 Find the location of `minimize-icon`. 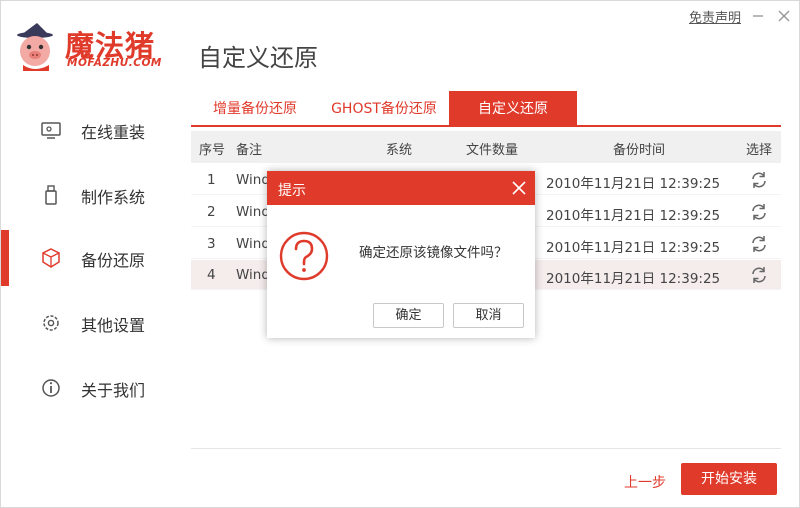

minimize-icon is located at coordinates (758, 16).